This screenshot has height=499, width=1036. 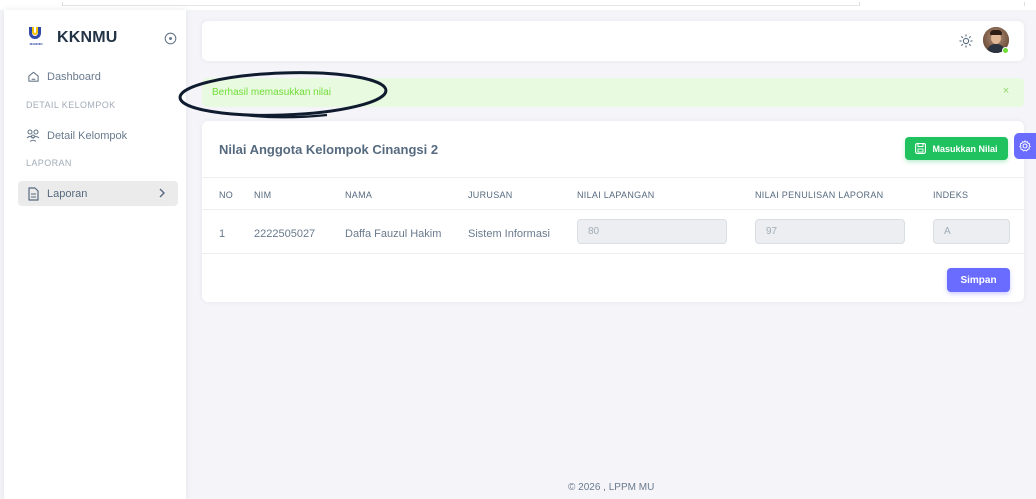 I want to click on users-icon, so click(x=33, y=136).